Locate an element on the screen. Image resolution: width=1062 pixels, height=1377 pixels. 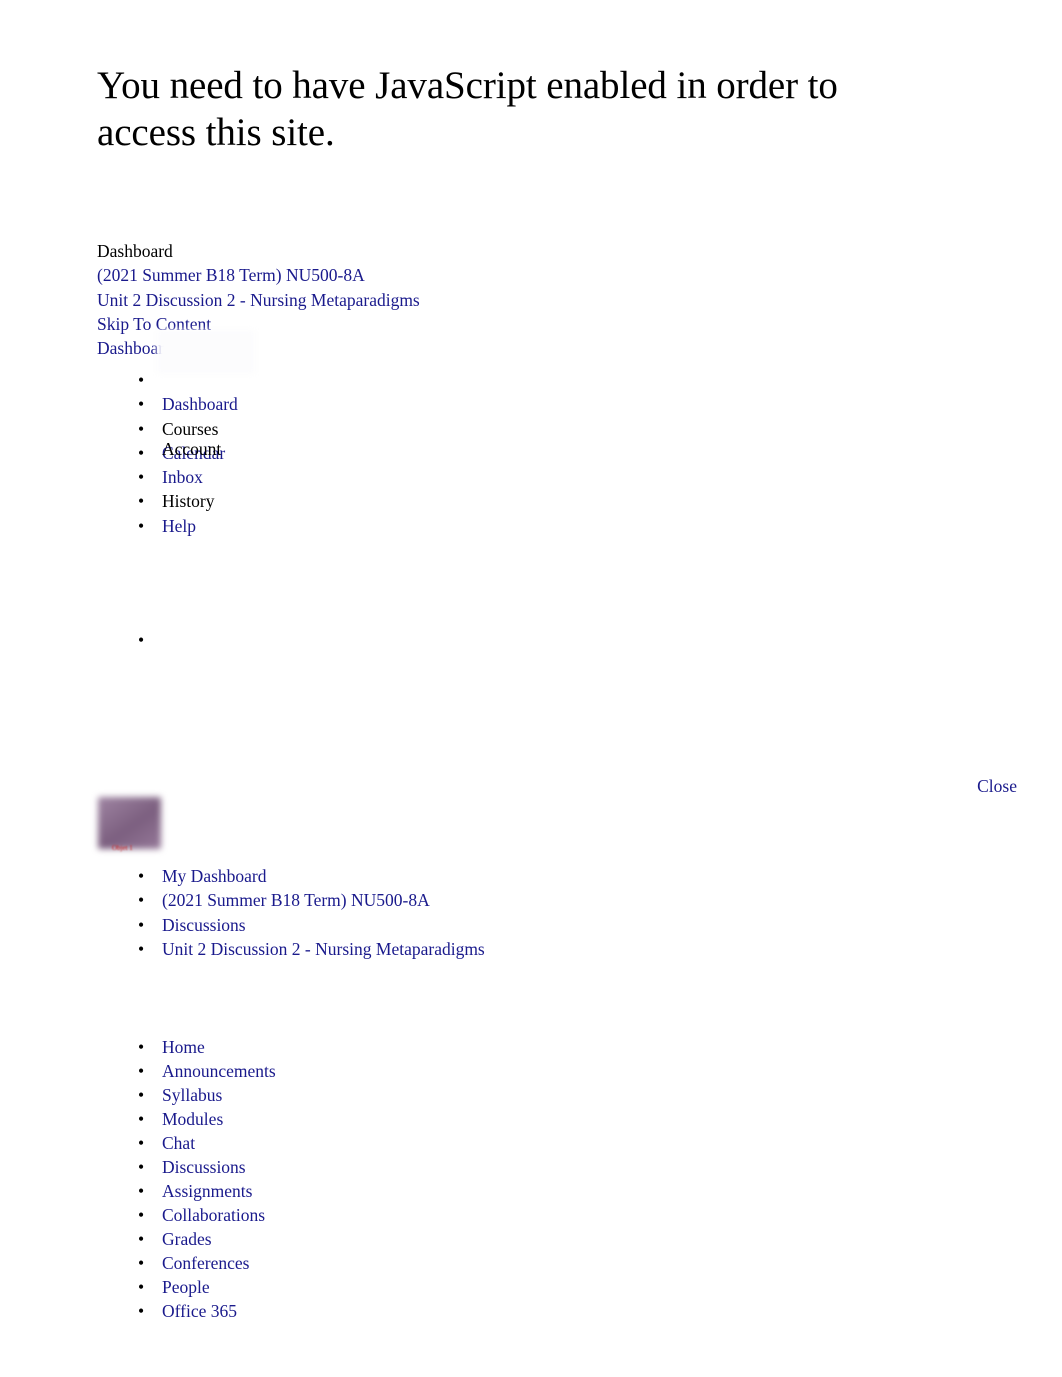
close-button: Close is located at coordinates (997, 786).